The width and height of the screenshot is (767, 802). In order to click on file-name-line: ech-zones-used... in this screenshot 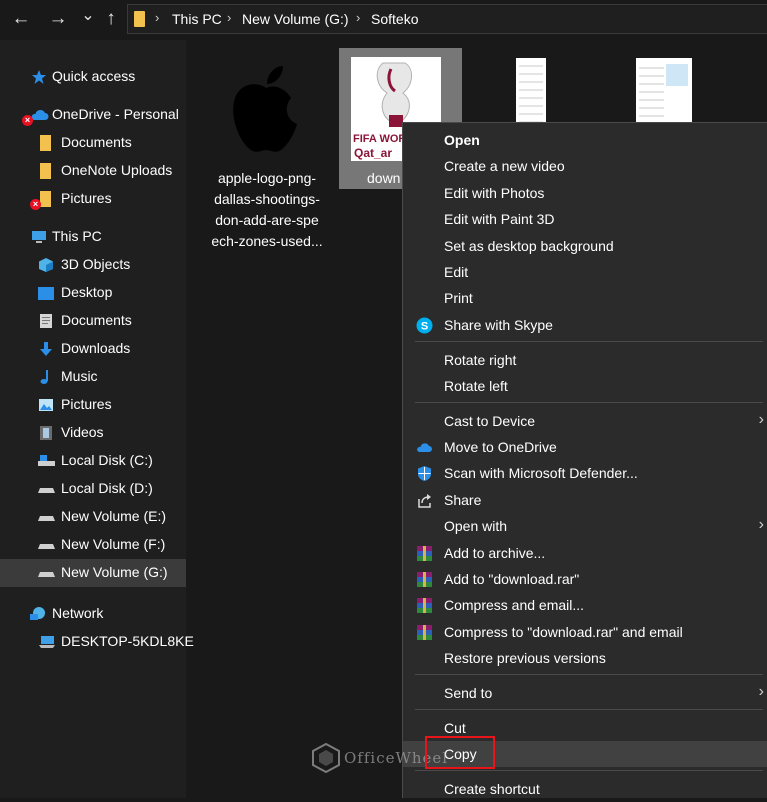, I will do `click(267, 241)`.